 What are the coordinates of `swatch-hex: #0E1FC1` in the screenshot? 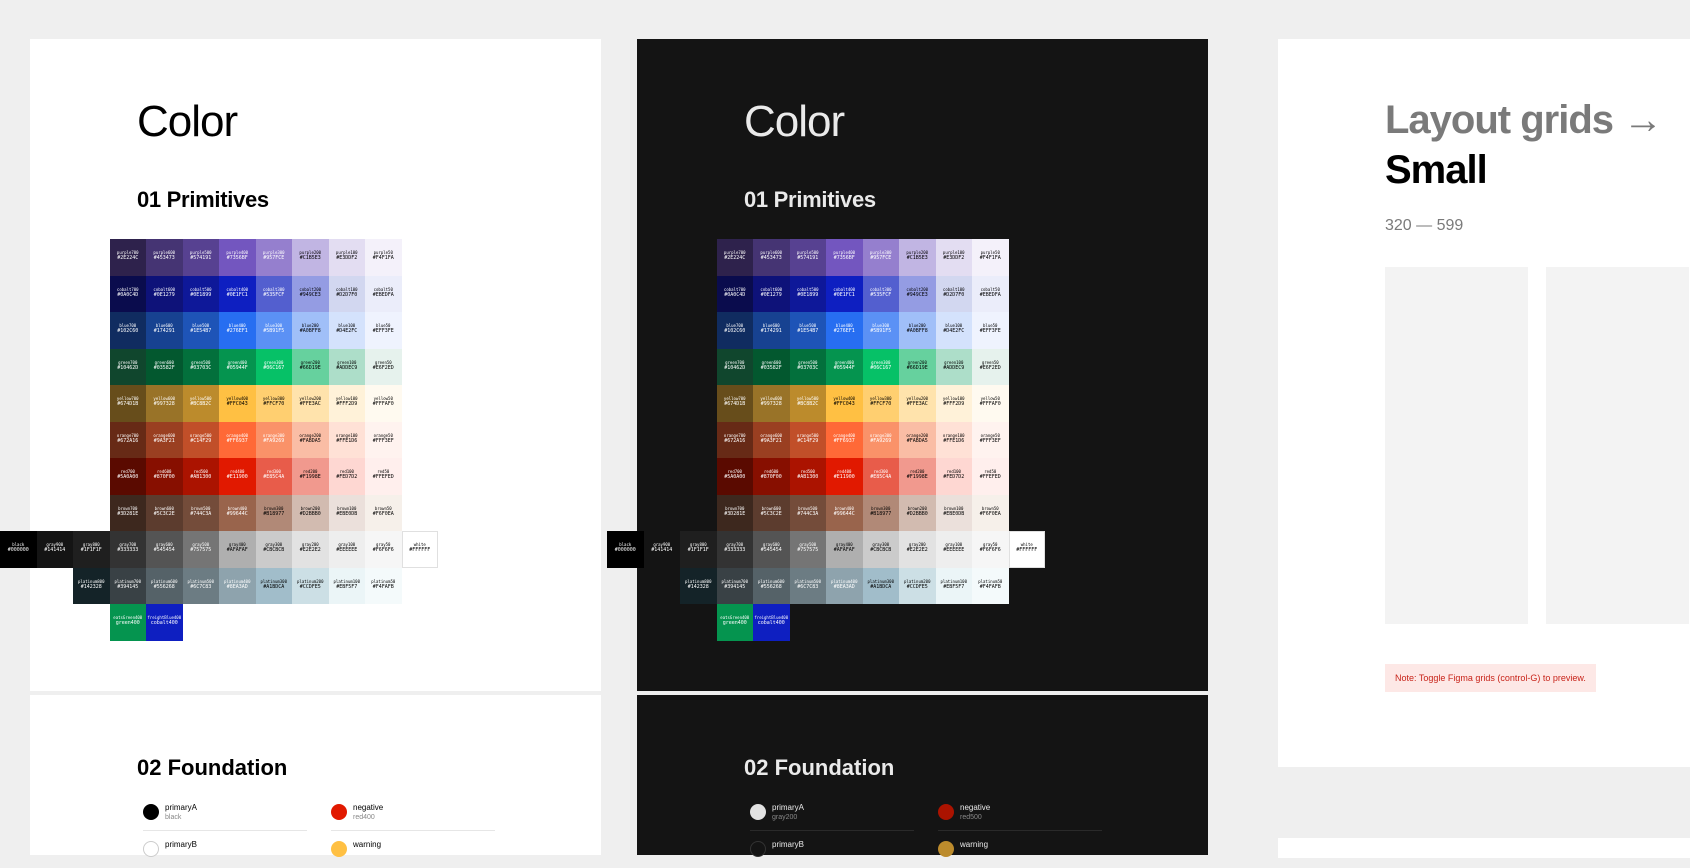 It's located at (844, 294).